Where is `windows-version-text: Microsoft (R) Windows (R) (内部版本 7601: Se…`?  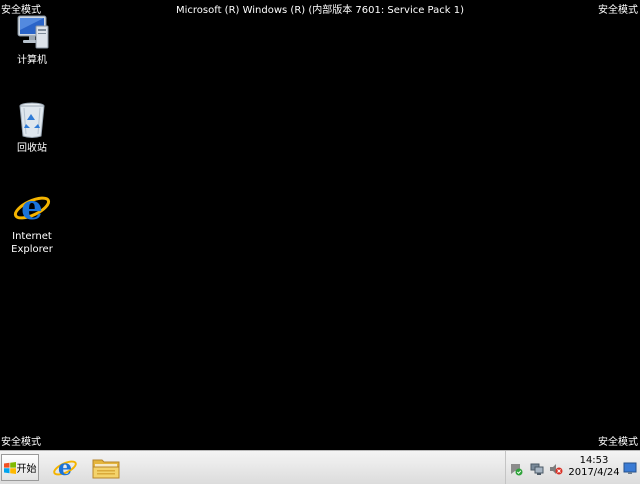
windows-version-text: Microsoft (R) Windows (R) (内部版本 7601: Se… is located at coordinates (320, 10).